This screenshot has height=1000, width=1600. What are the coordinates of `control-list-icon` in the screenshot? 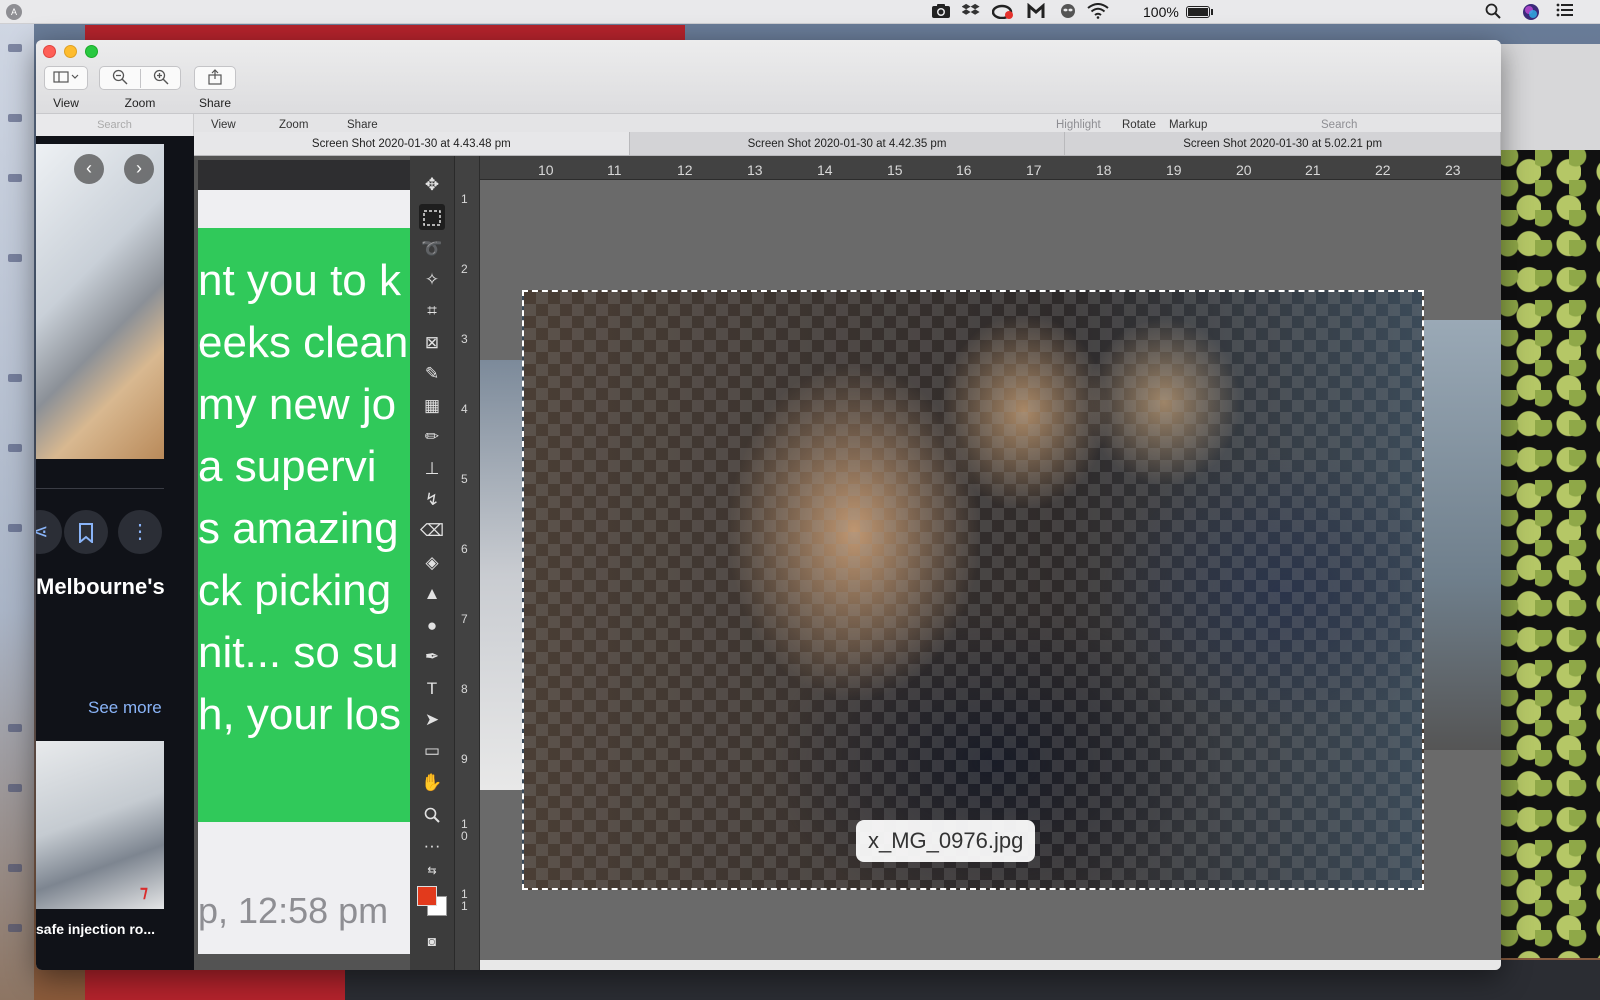 It's located at (1565, 12).